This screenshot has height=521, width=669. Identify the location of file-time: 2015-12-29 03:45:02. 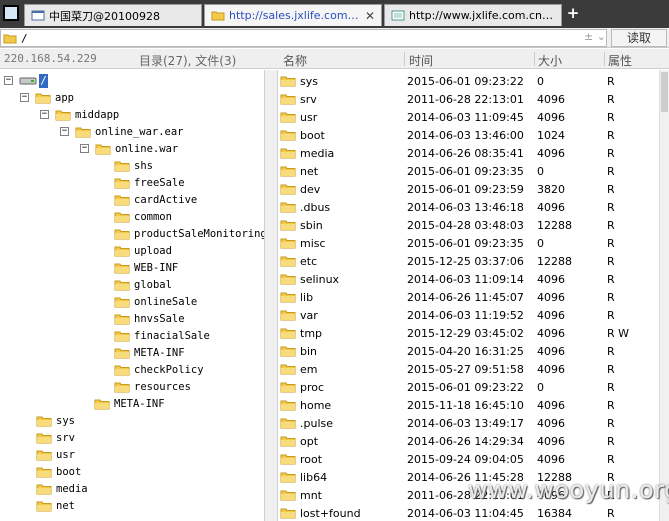
(465, 333).